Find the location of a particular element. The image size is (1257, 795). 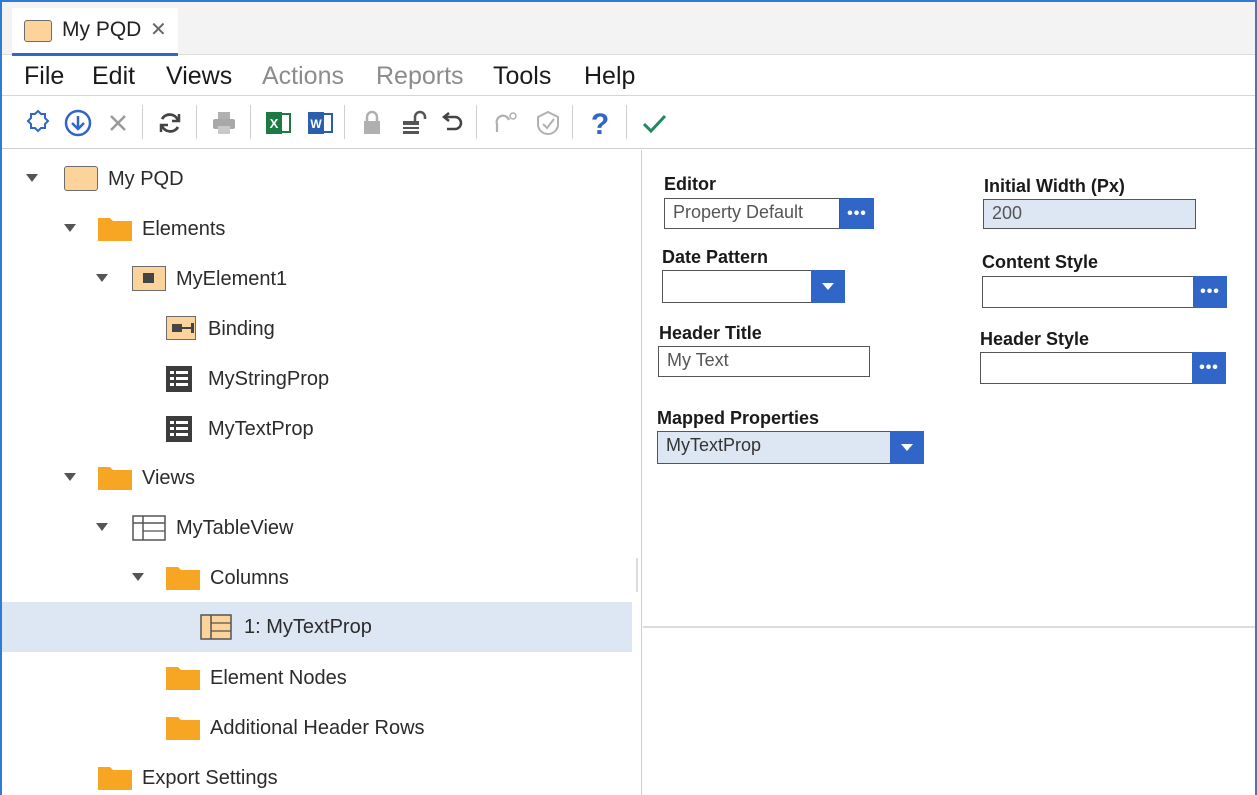

tree-label: Columns is located at coordinates (249, 578).